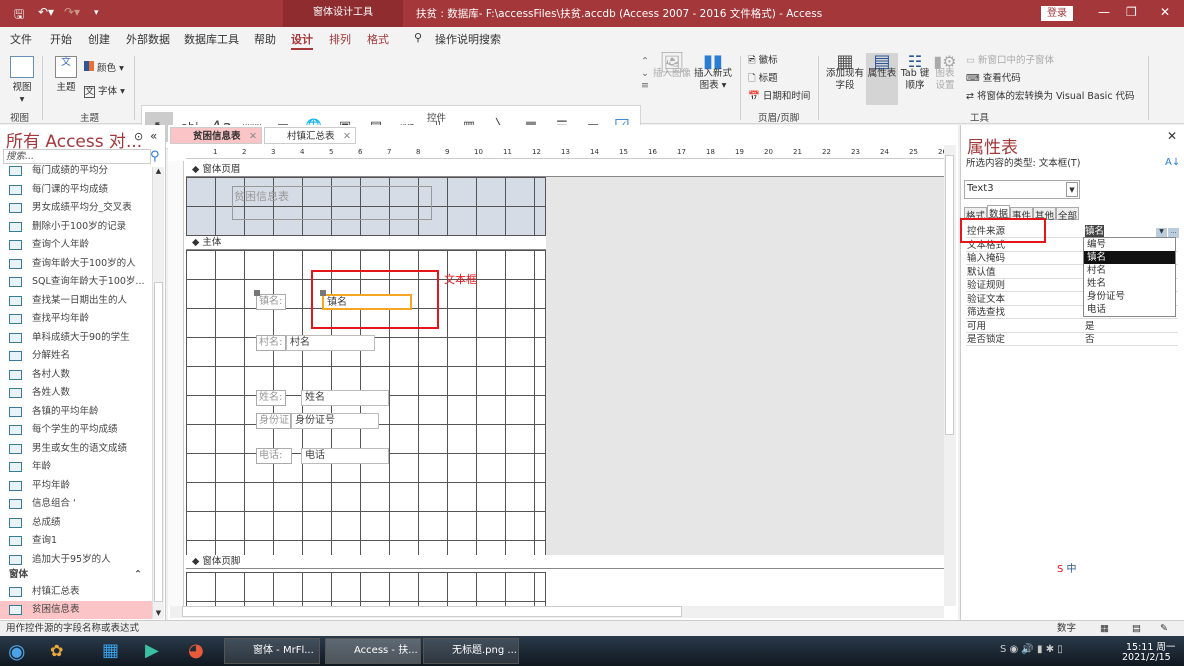  I want to click on app-icon: ◕, so click(196, 650).